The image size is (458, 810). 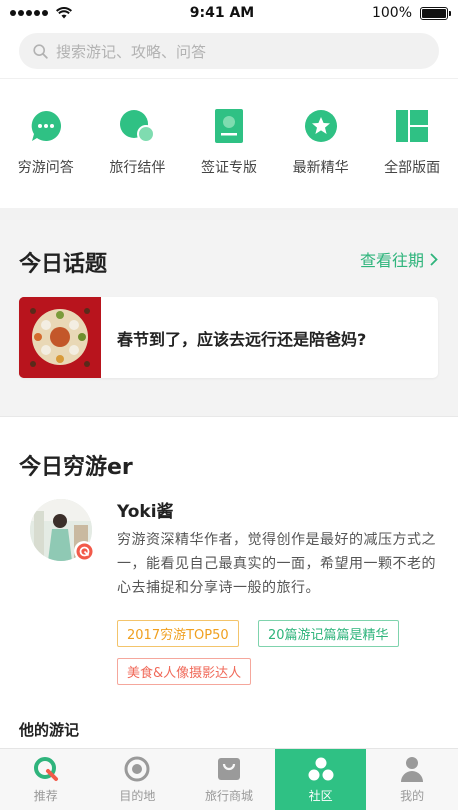 What do you see at coordinates (412, 796) in the screenshot?
I see `tab-label: 我的` at bounding box center [412, 796].